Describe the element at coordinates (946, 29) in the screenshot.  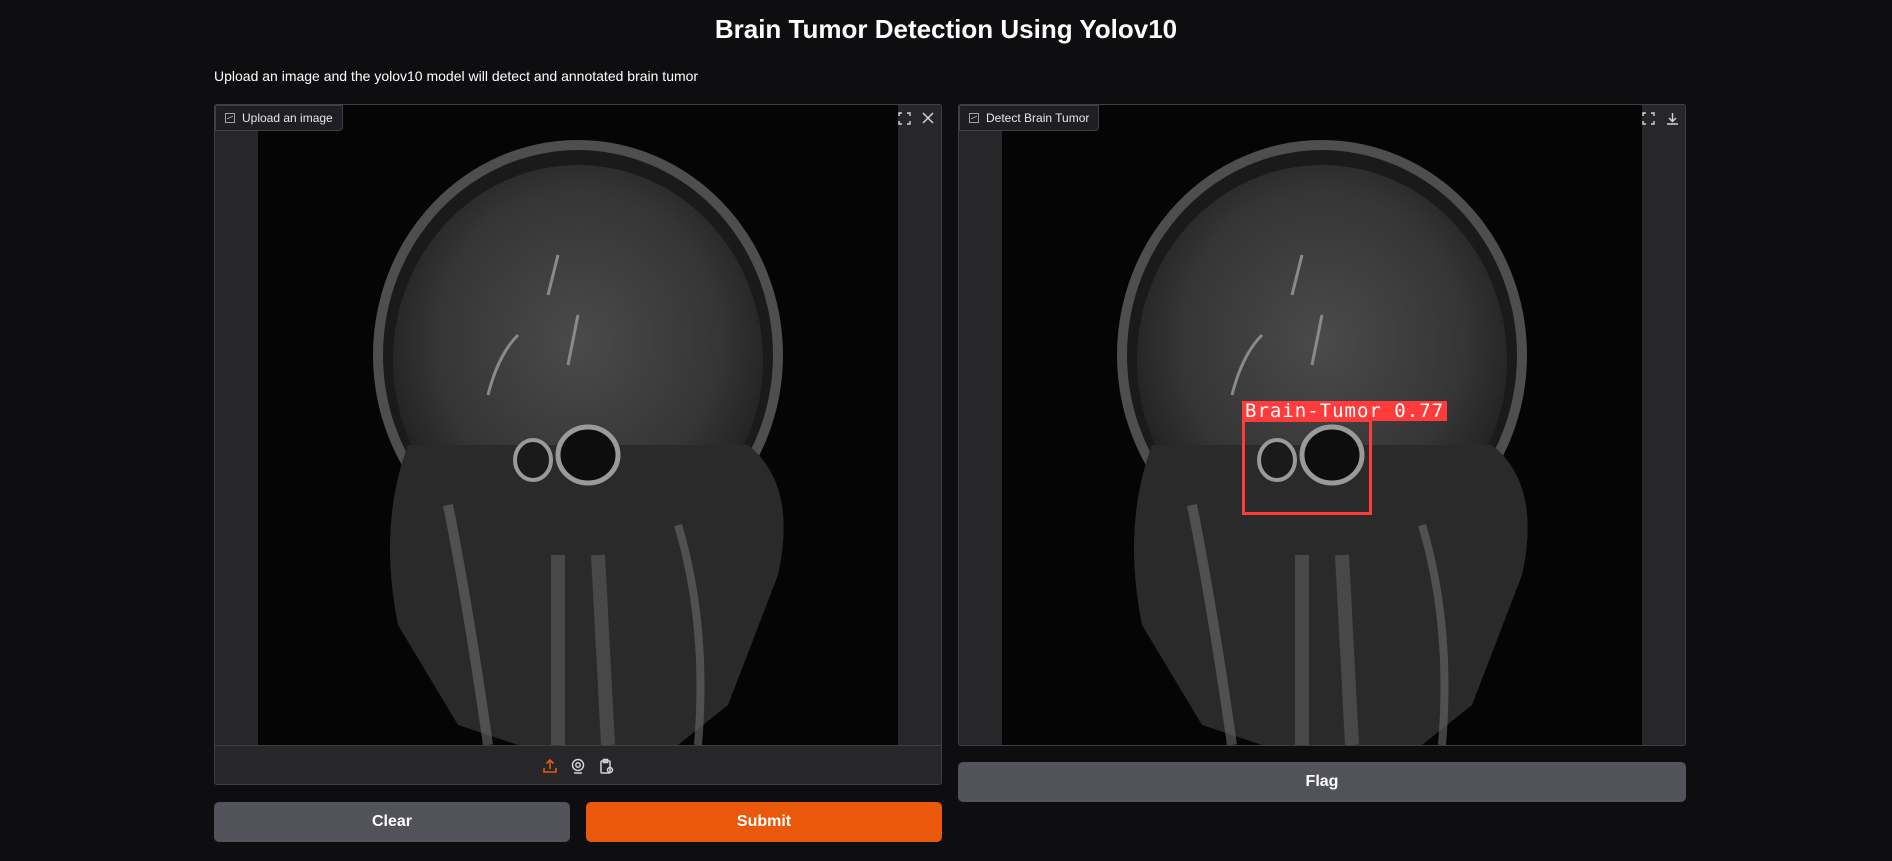
I see `page-title: Brain Tumor Detection Using Yolov10` at that location.